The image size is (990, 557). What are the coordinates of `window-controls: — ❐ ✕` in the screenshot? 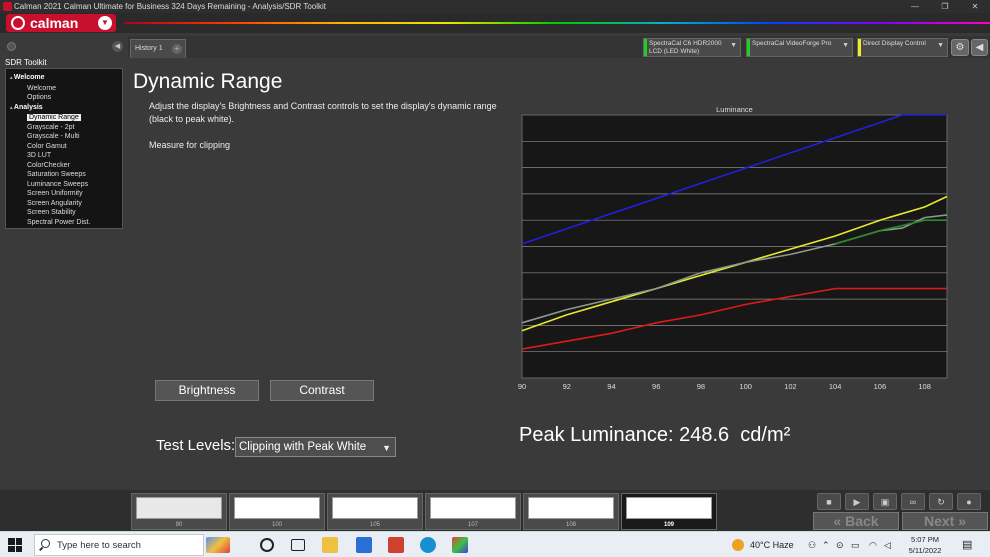 It's located at (945, 6).